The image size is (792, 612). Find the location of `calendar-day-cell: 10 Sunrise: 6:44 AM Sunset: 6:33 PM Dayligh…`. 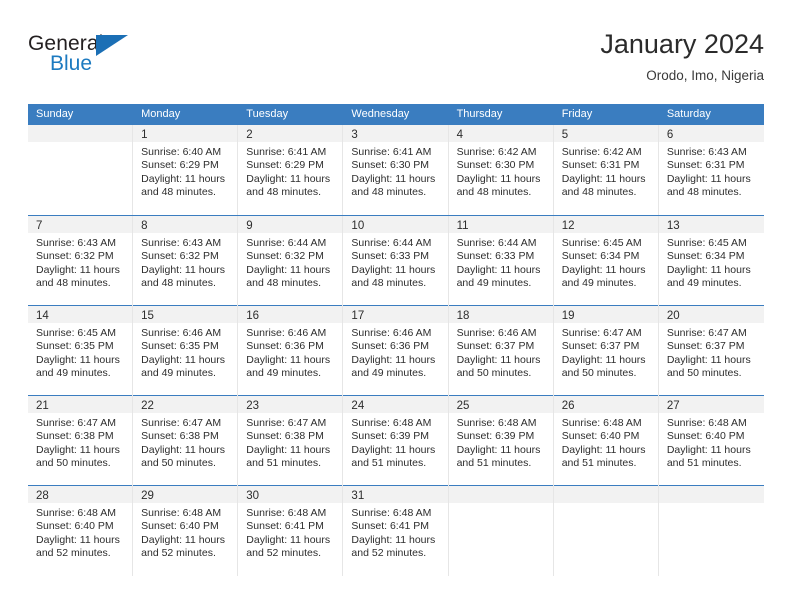

calendar-day-cell: 10 Sunrise: 6:44 AM Sunset: 6:33 PM Dayligh… is located at coordinates (396, 261).